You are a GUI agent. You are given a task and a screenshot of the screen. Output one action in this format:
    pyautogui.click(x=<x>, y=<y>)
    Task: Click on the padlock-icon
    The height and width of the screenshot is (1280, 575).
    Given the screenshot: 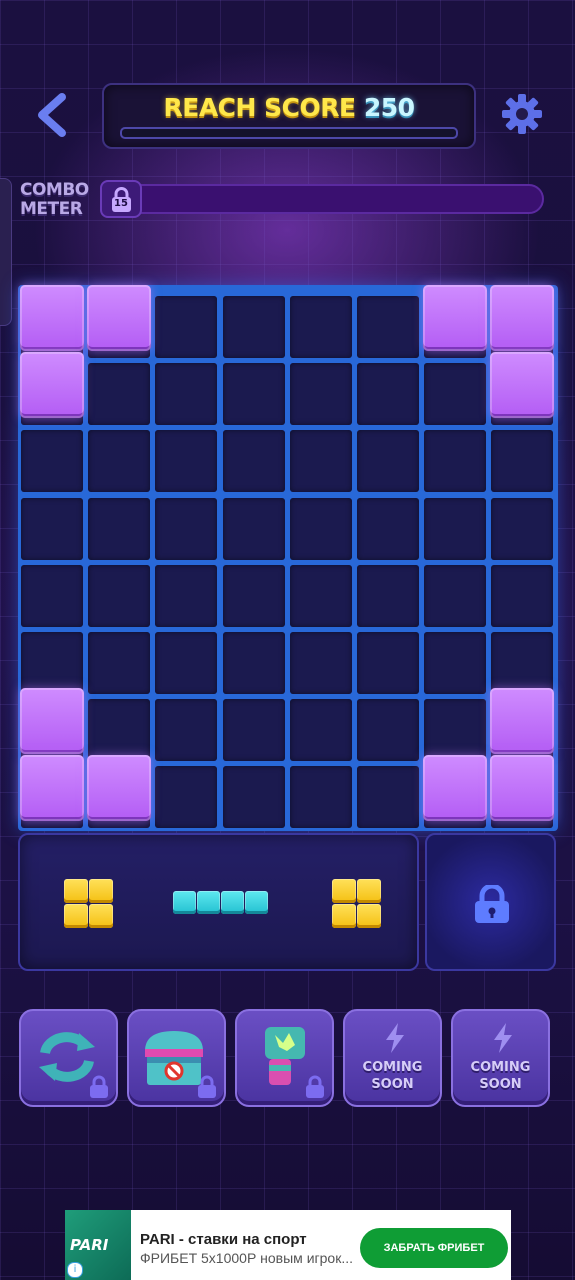 What is the action you would take?
    pyautogui.click(x=492, y=904)
    